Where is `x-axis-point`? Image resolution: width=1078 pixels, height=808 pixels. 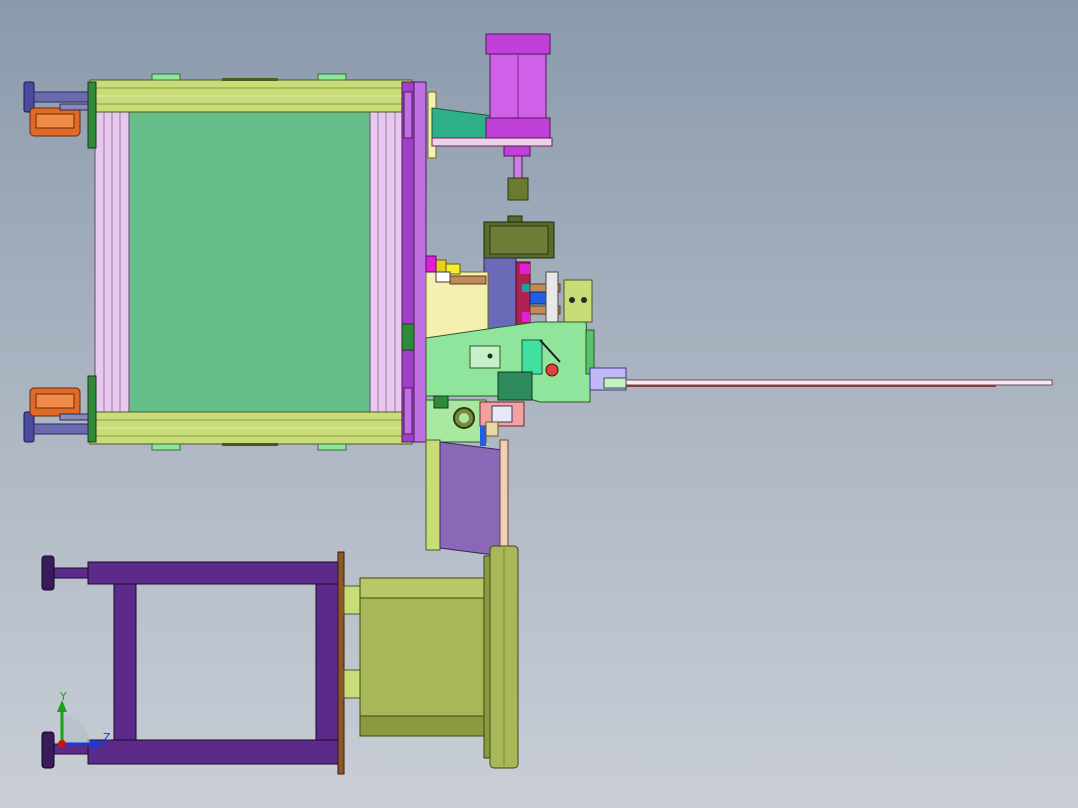
x-axis-point is located at coordinates (62, 744).